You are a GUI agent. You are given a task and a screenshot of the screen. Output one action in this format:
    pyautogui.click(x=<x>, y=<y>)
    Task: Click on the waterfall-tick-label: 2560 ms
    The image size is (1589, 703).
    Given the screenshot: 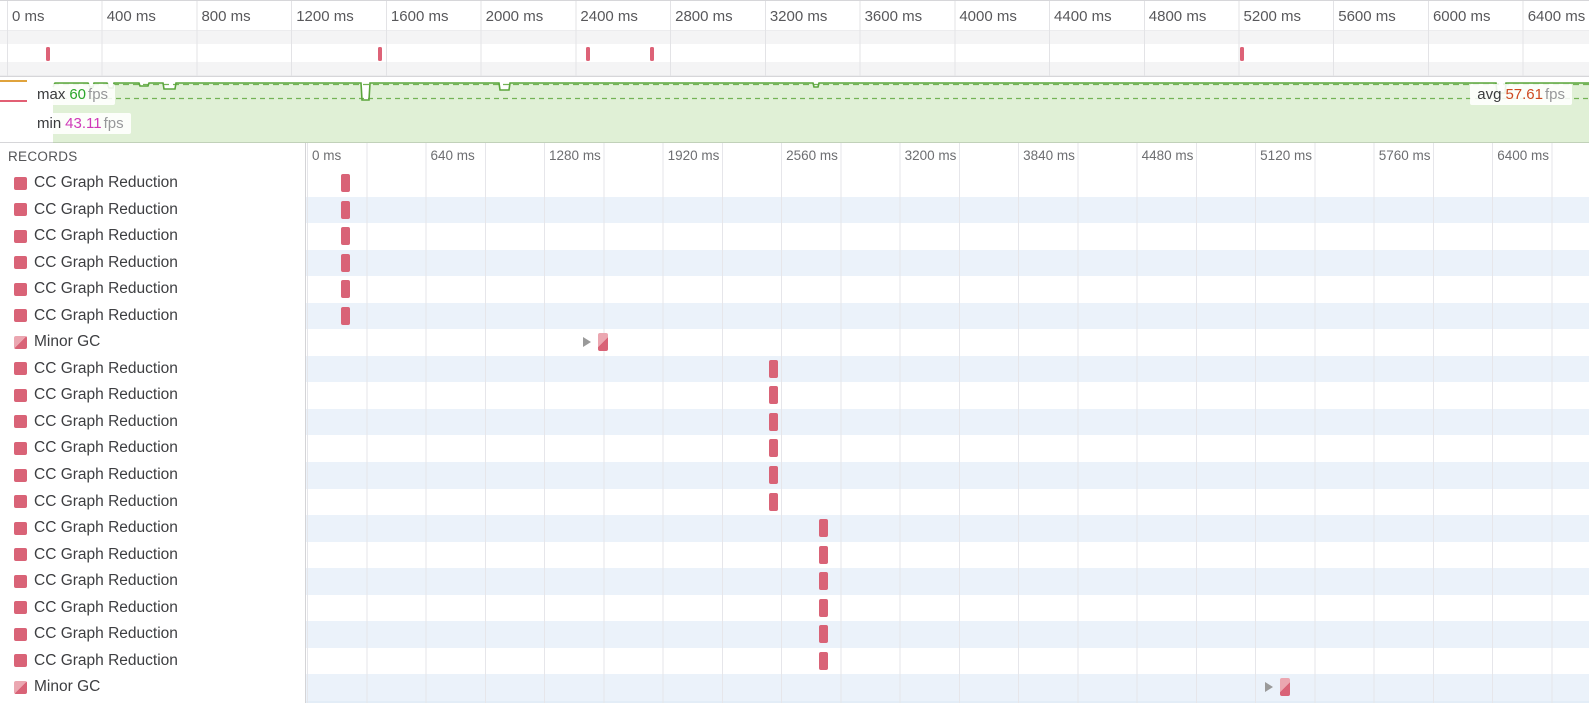 What is the action you would take?
    pyautogui.click(x=812, y=155)
    